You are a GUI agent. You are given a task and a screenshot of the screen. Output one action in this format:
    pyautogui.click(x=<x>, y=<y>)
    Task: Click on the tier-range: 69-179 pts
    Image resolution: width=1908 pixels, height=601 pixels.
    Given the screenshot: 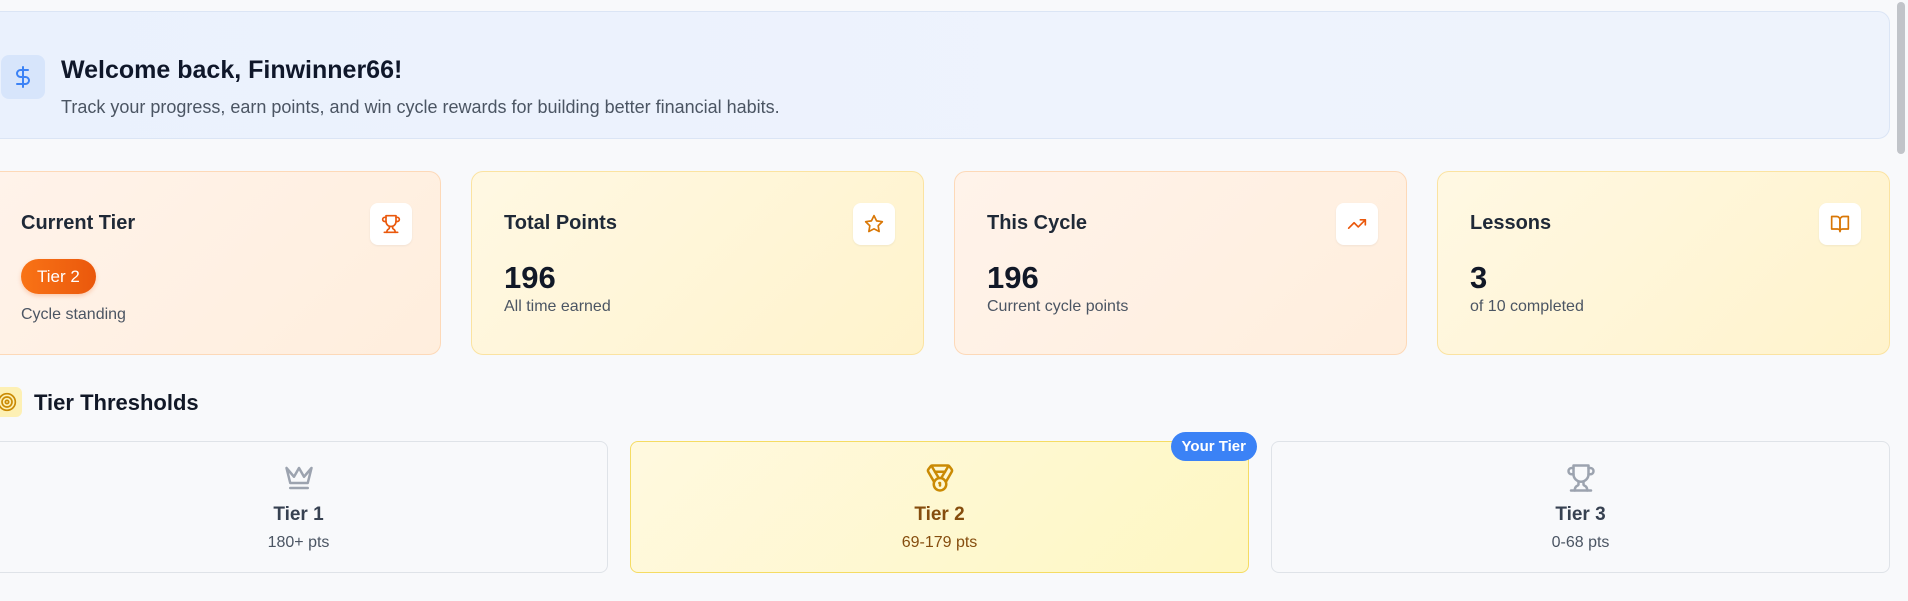 What is the action you would take?
    pyautogui.click(x=939, y=542)
    